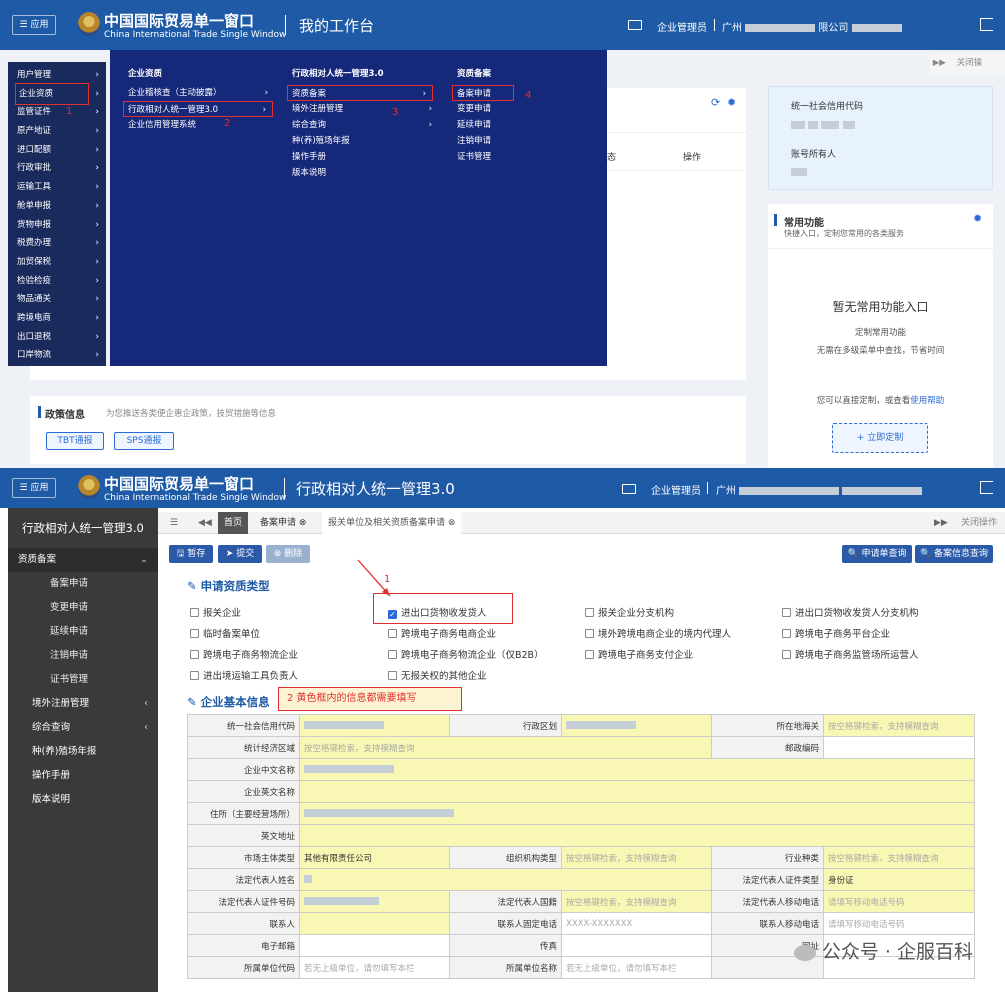 The image size is (1005, 992). What do you see at coordinates (986, 487) in the screenshot?
I see `logout-icon` at bounding box center [986, 487].